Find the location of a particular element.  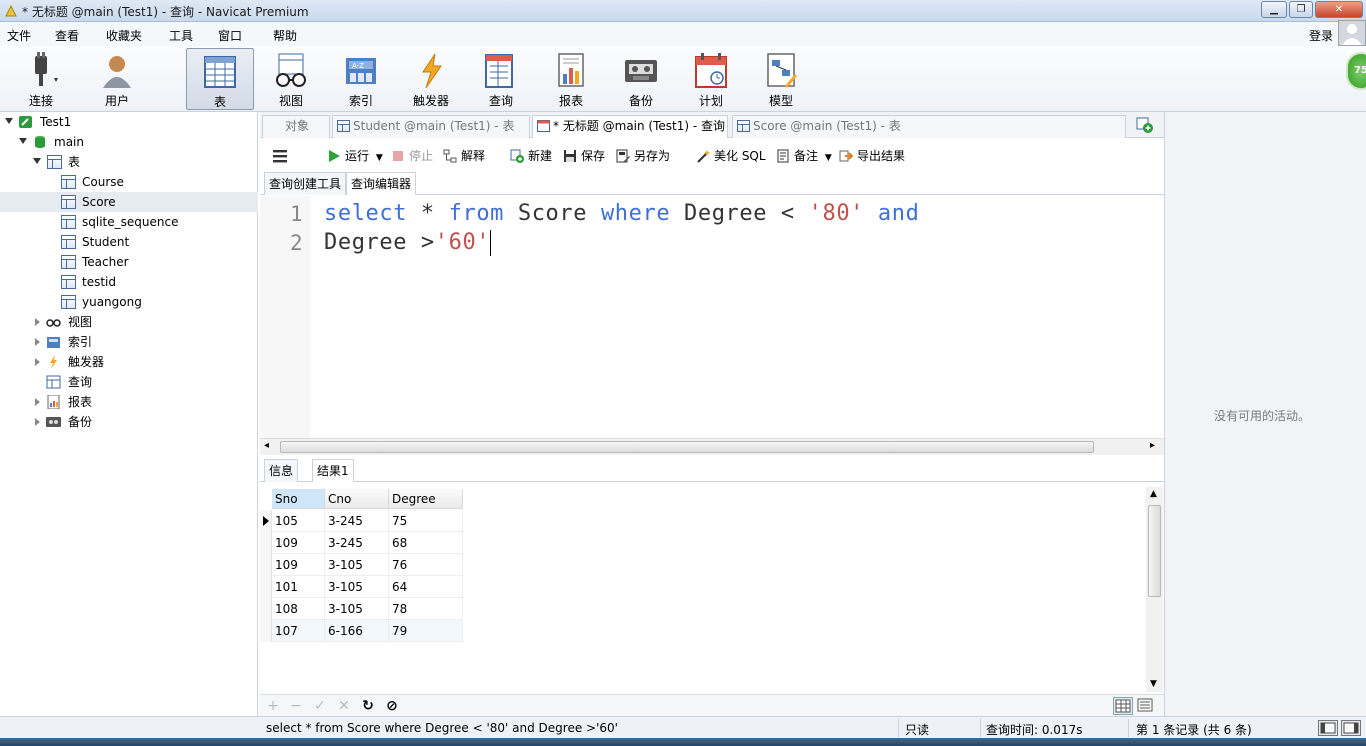

add-record-button: + is located at coordinates (273, 706).